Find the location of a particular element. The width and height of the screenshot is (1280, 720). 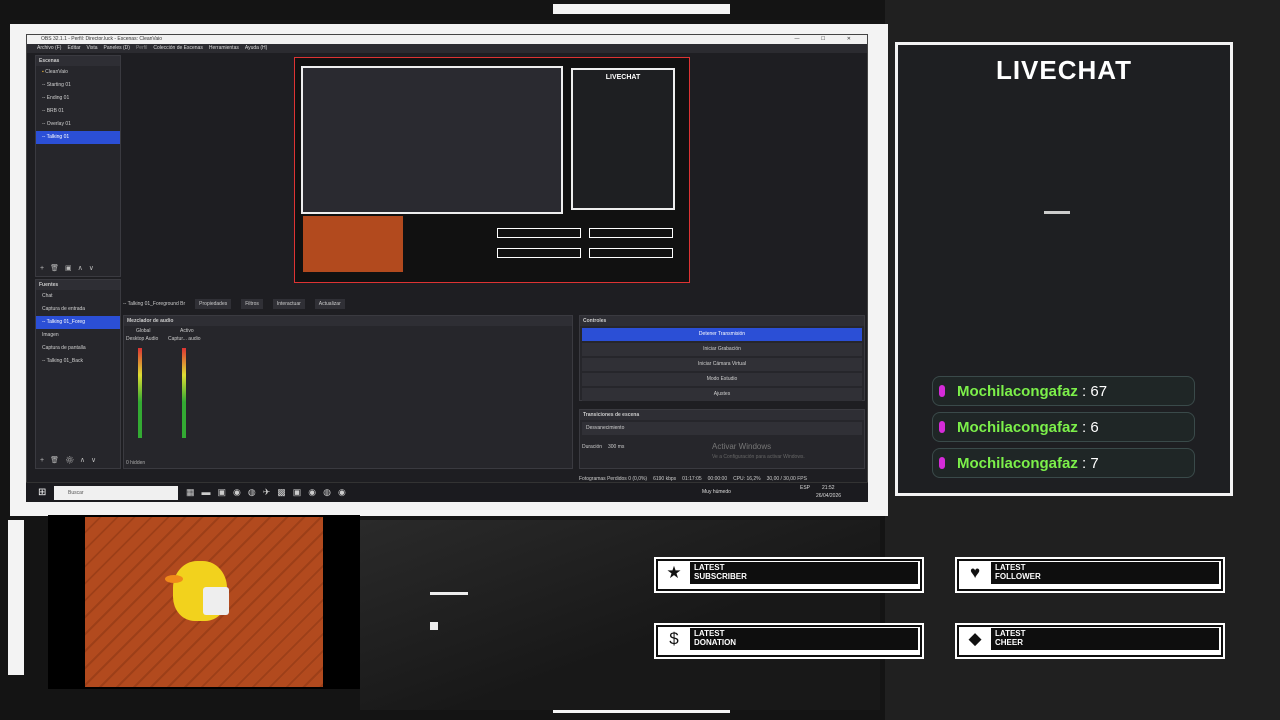

duration-value: 300 ms is located at coordinates (616, 447).